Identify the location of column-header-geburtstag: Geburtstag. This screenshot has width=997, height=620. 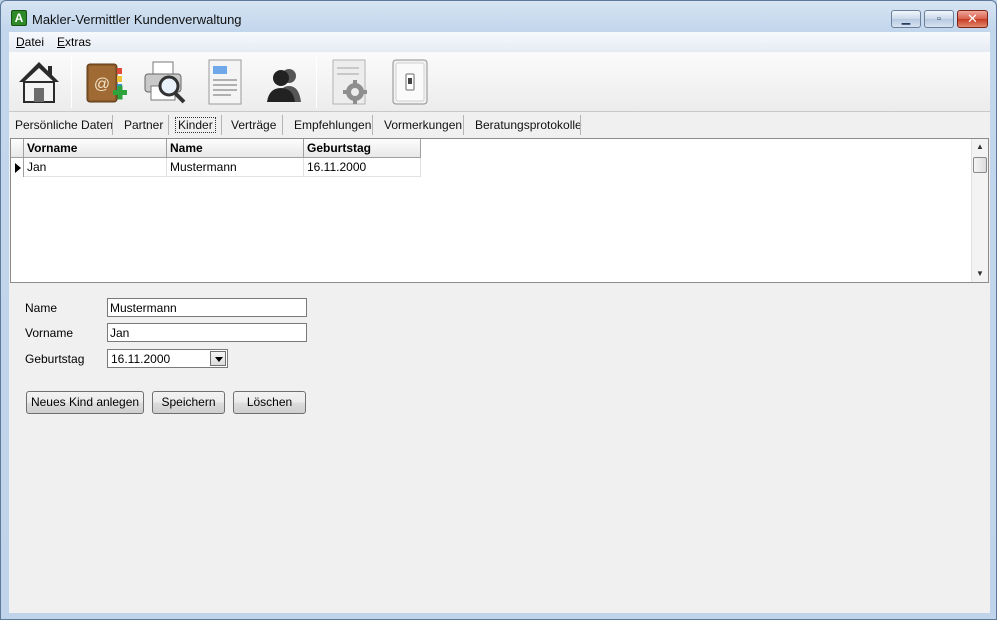
(362, 148).